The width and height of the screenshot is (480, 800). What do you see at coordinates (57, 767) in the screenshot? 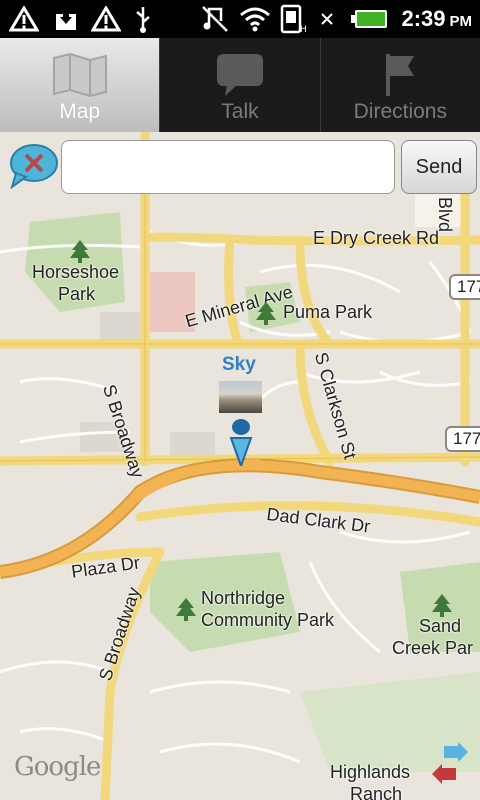
I see `google-logo: Google` at bounding box center [57, 767].